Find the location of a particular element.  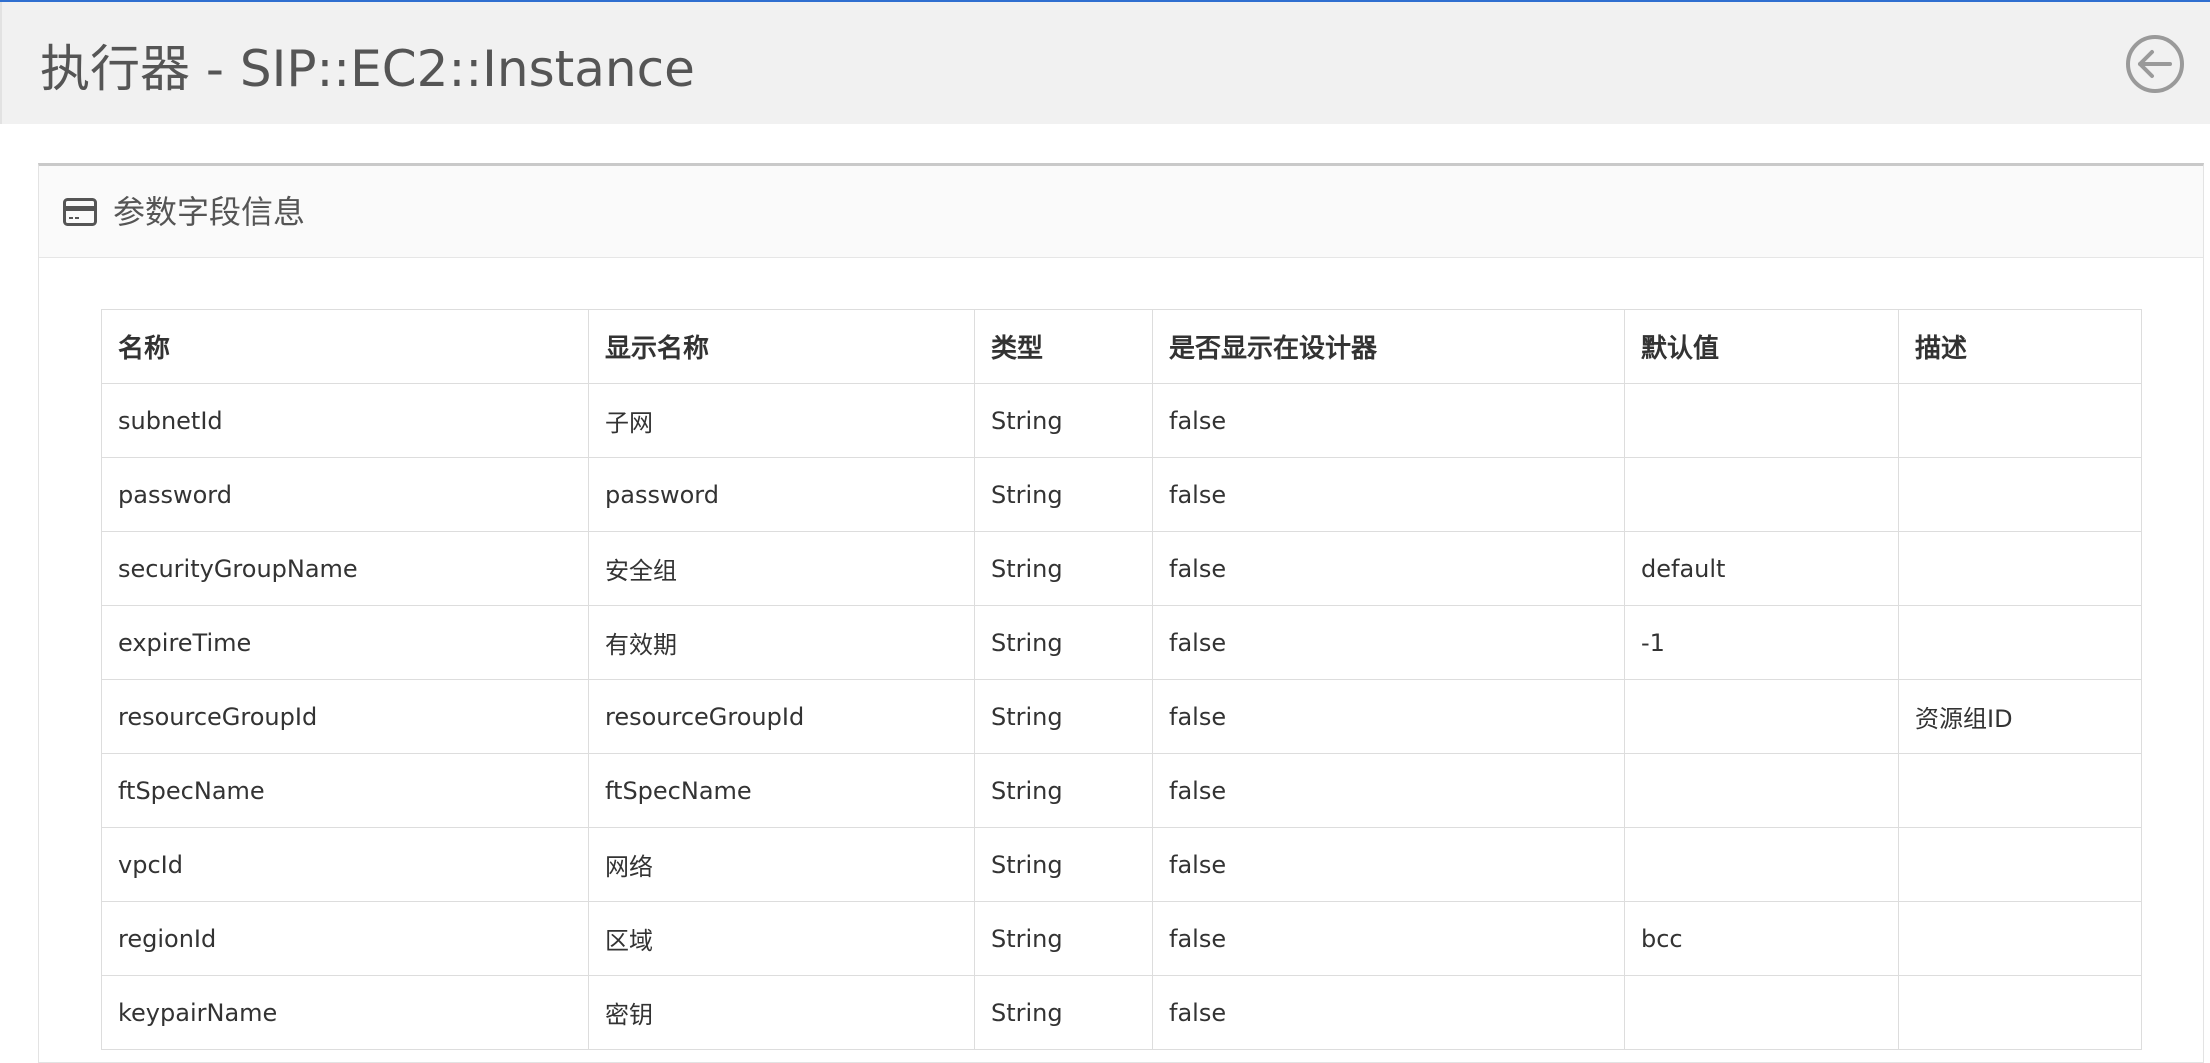

cell-display-name: 网络 is located at coordinates (781, 864).